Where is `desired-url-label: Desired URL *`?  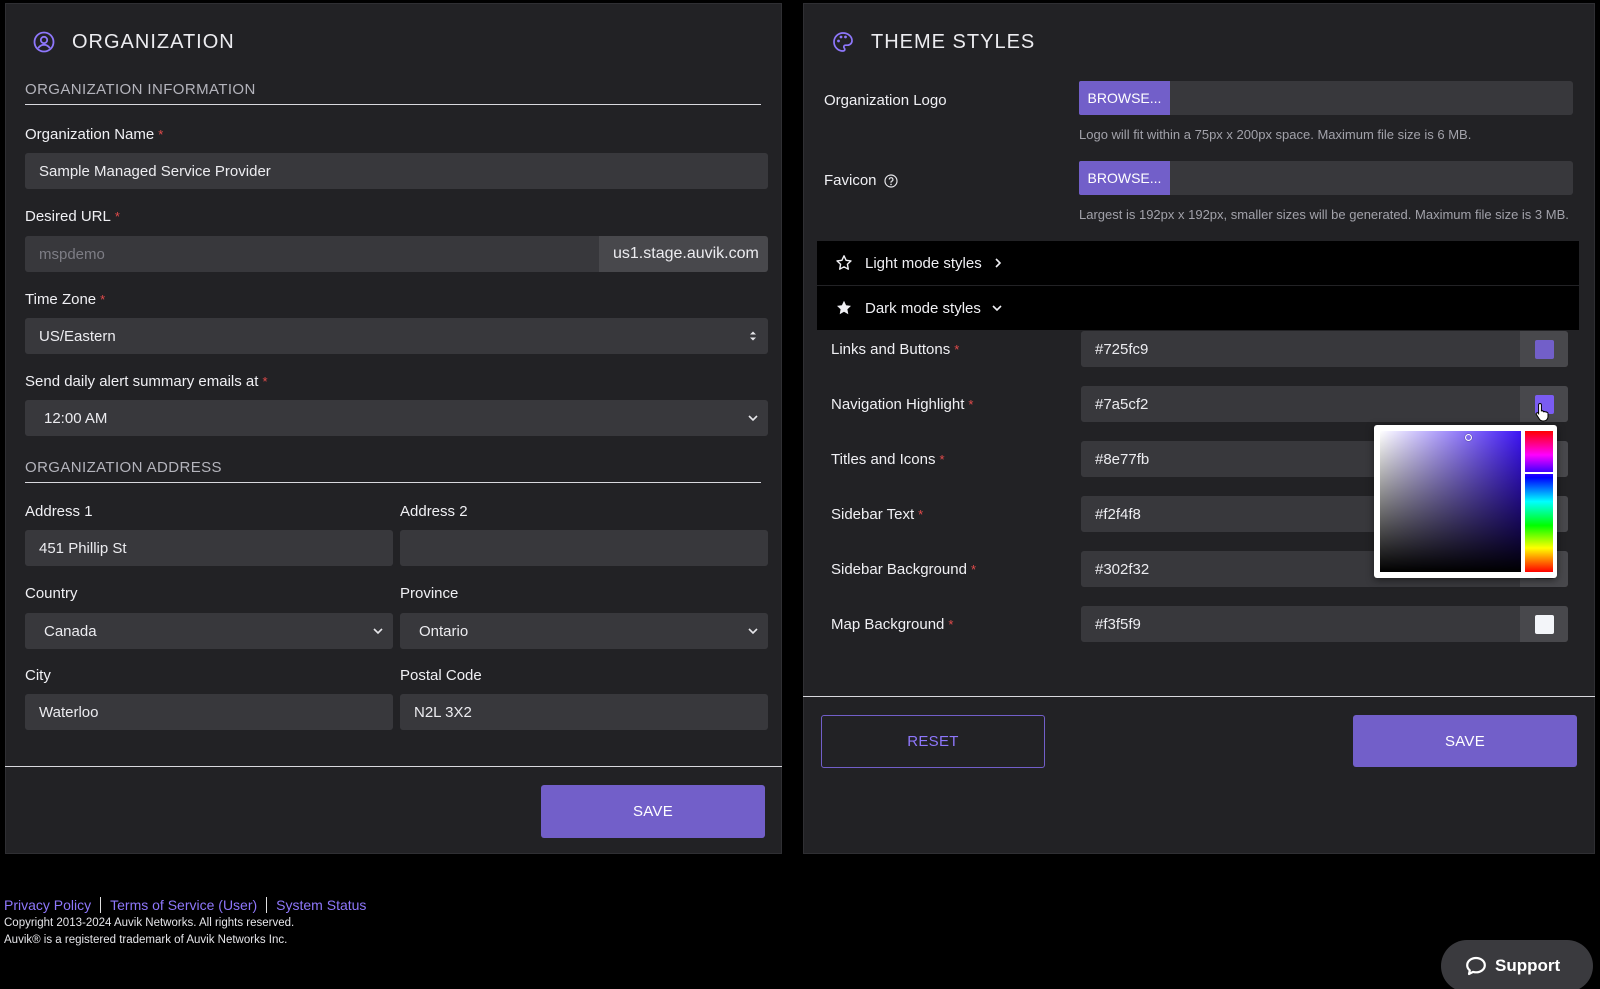
desired-url-label: Desired URL * is located at coordinates (72, 216).